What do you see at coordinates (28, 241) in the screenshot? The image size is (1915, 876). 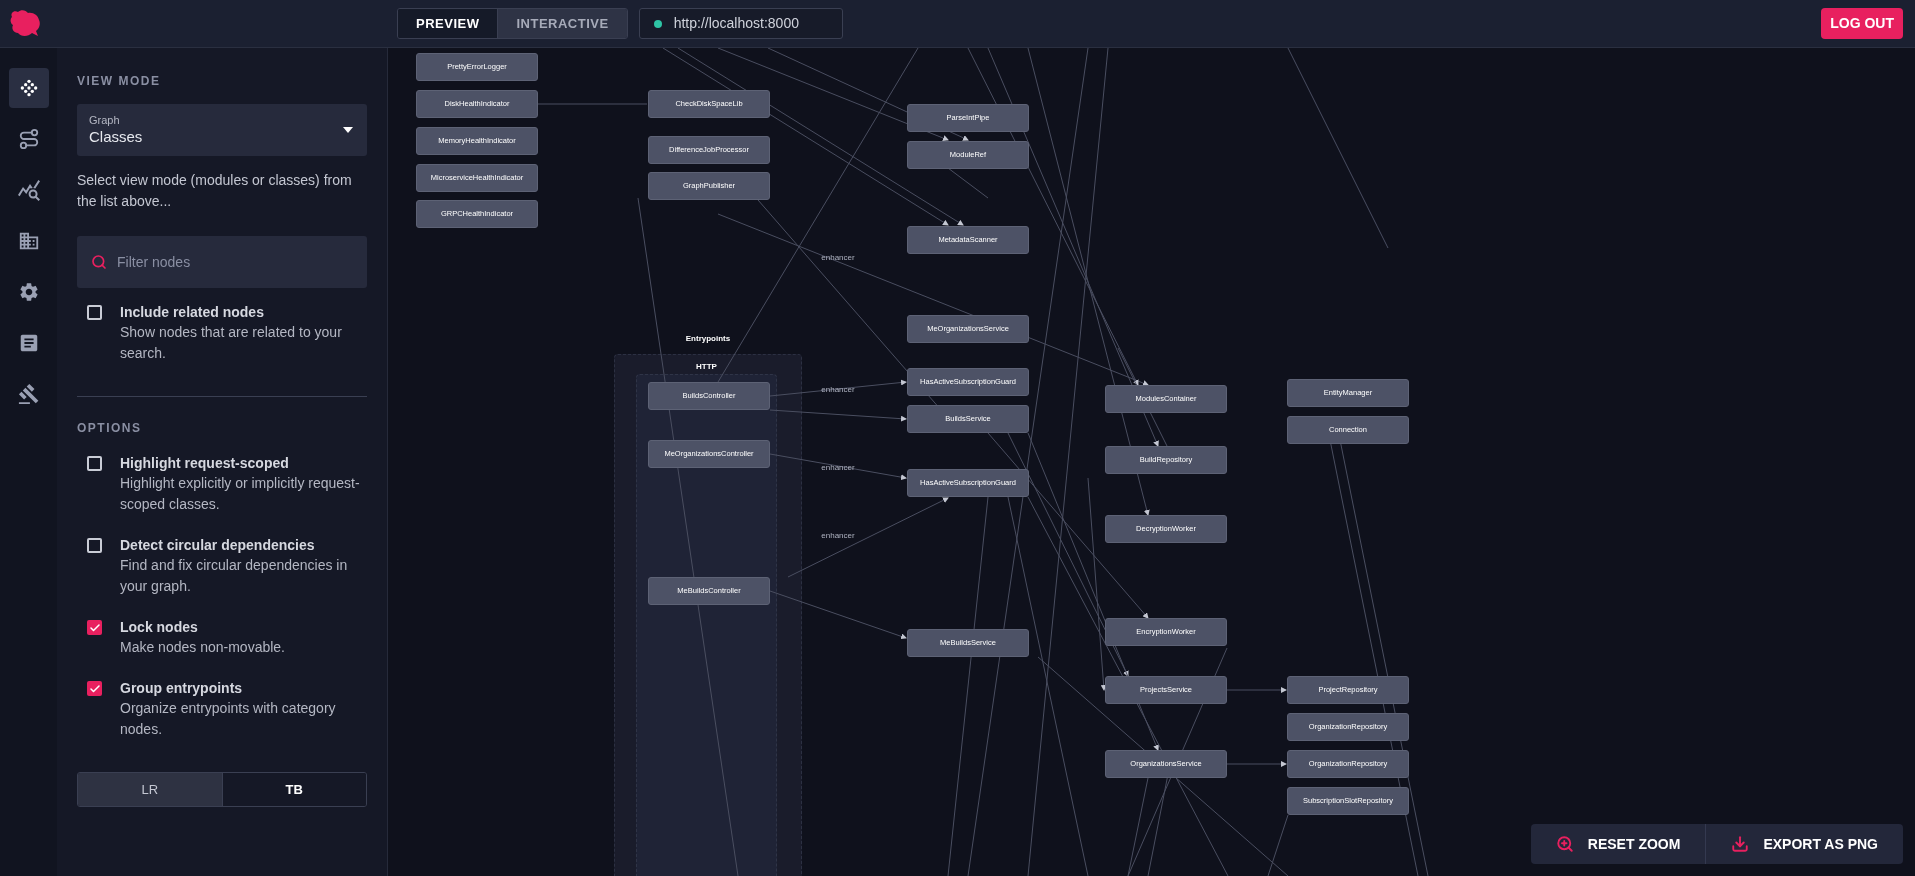 I see `building-icon` at bounding box center [28, 241].